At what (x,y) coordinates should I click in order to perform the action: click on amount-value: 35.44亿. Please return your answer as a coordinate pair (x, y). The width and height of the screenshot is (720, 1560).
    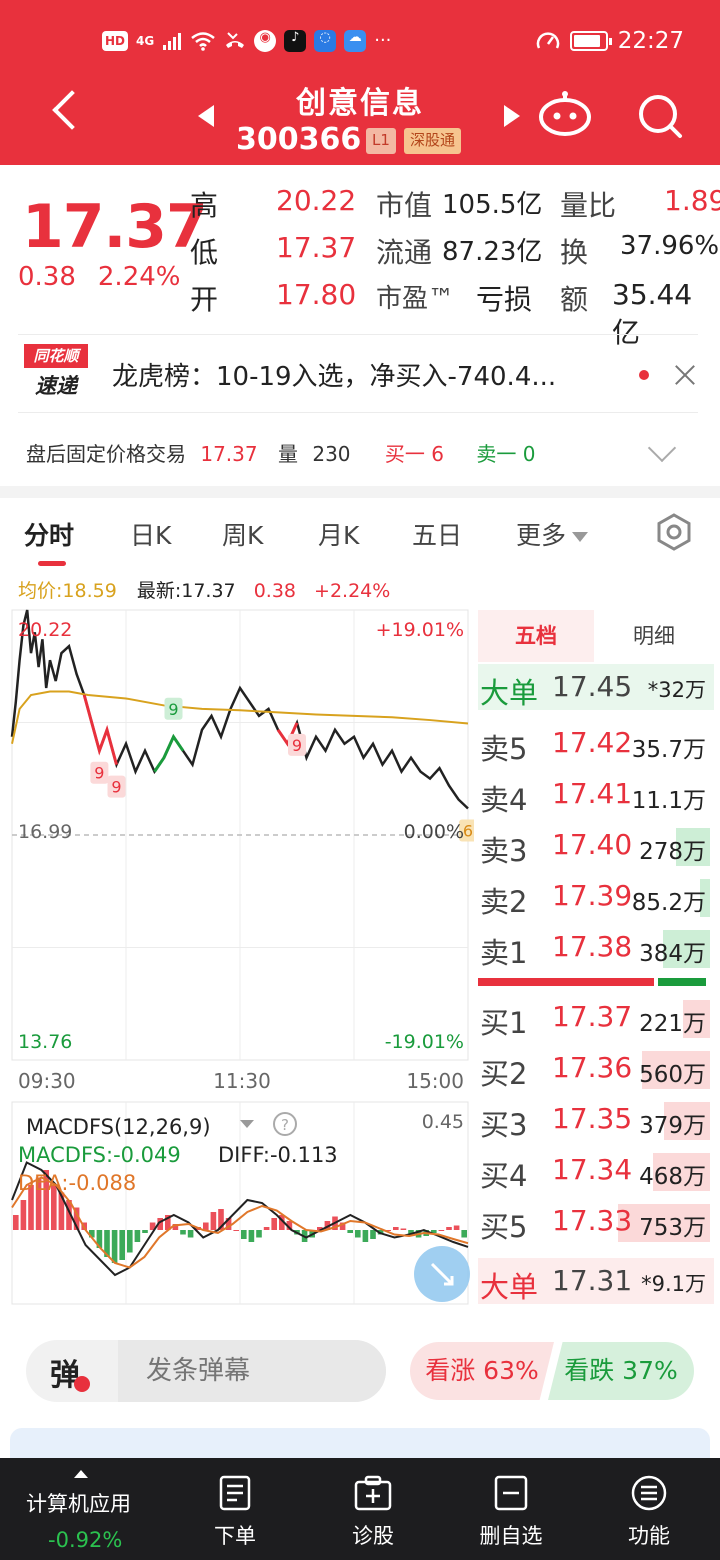
    Looking at the image, I should click on (652, 313).